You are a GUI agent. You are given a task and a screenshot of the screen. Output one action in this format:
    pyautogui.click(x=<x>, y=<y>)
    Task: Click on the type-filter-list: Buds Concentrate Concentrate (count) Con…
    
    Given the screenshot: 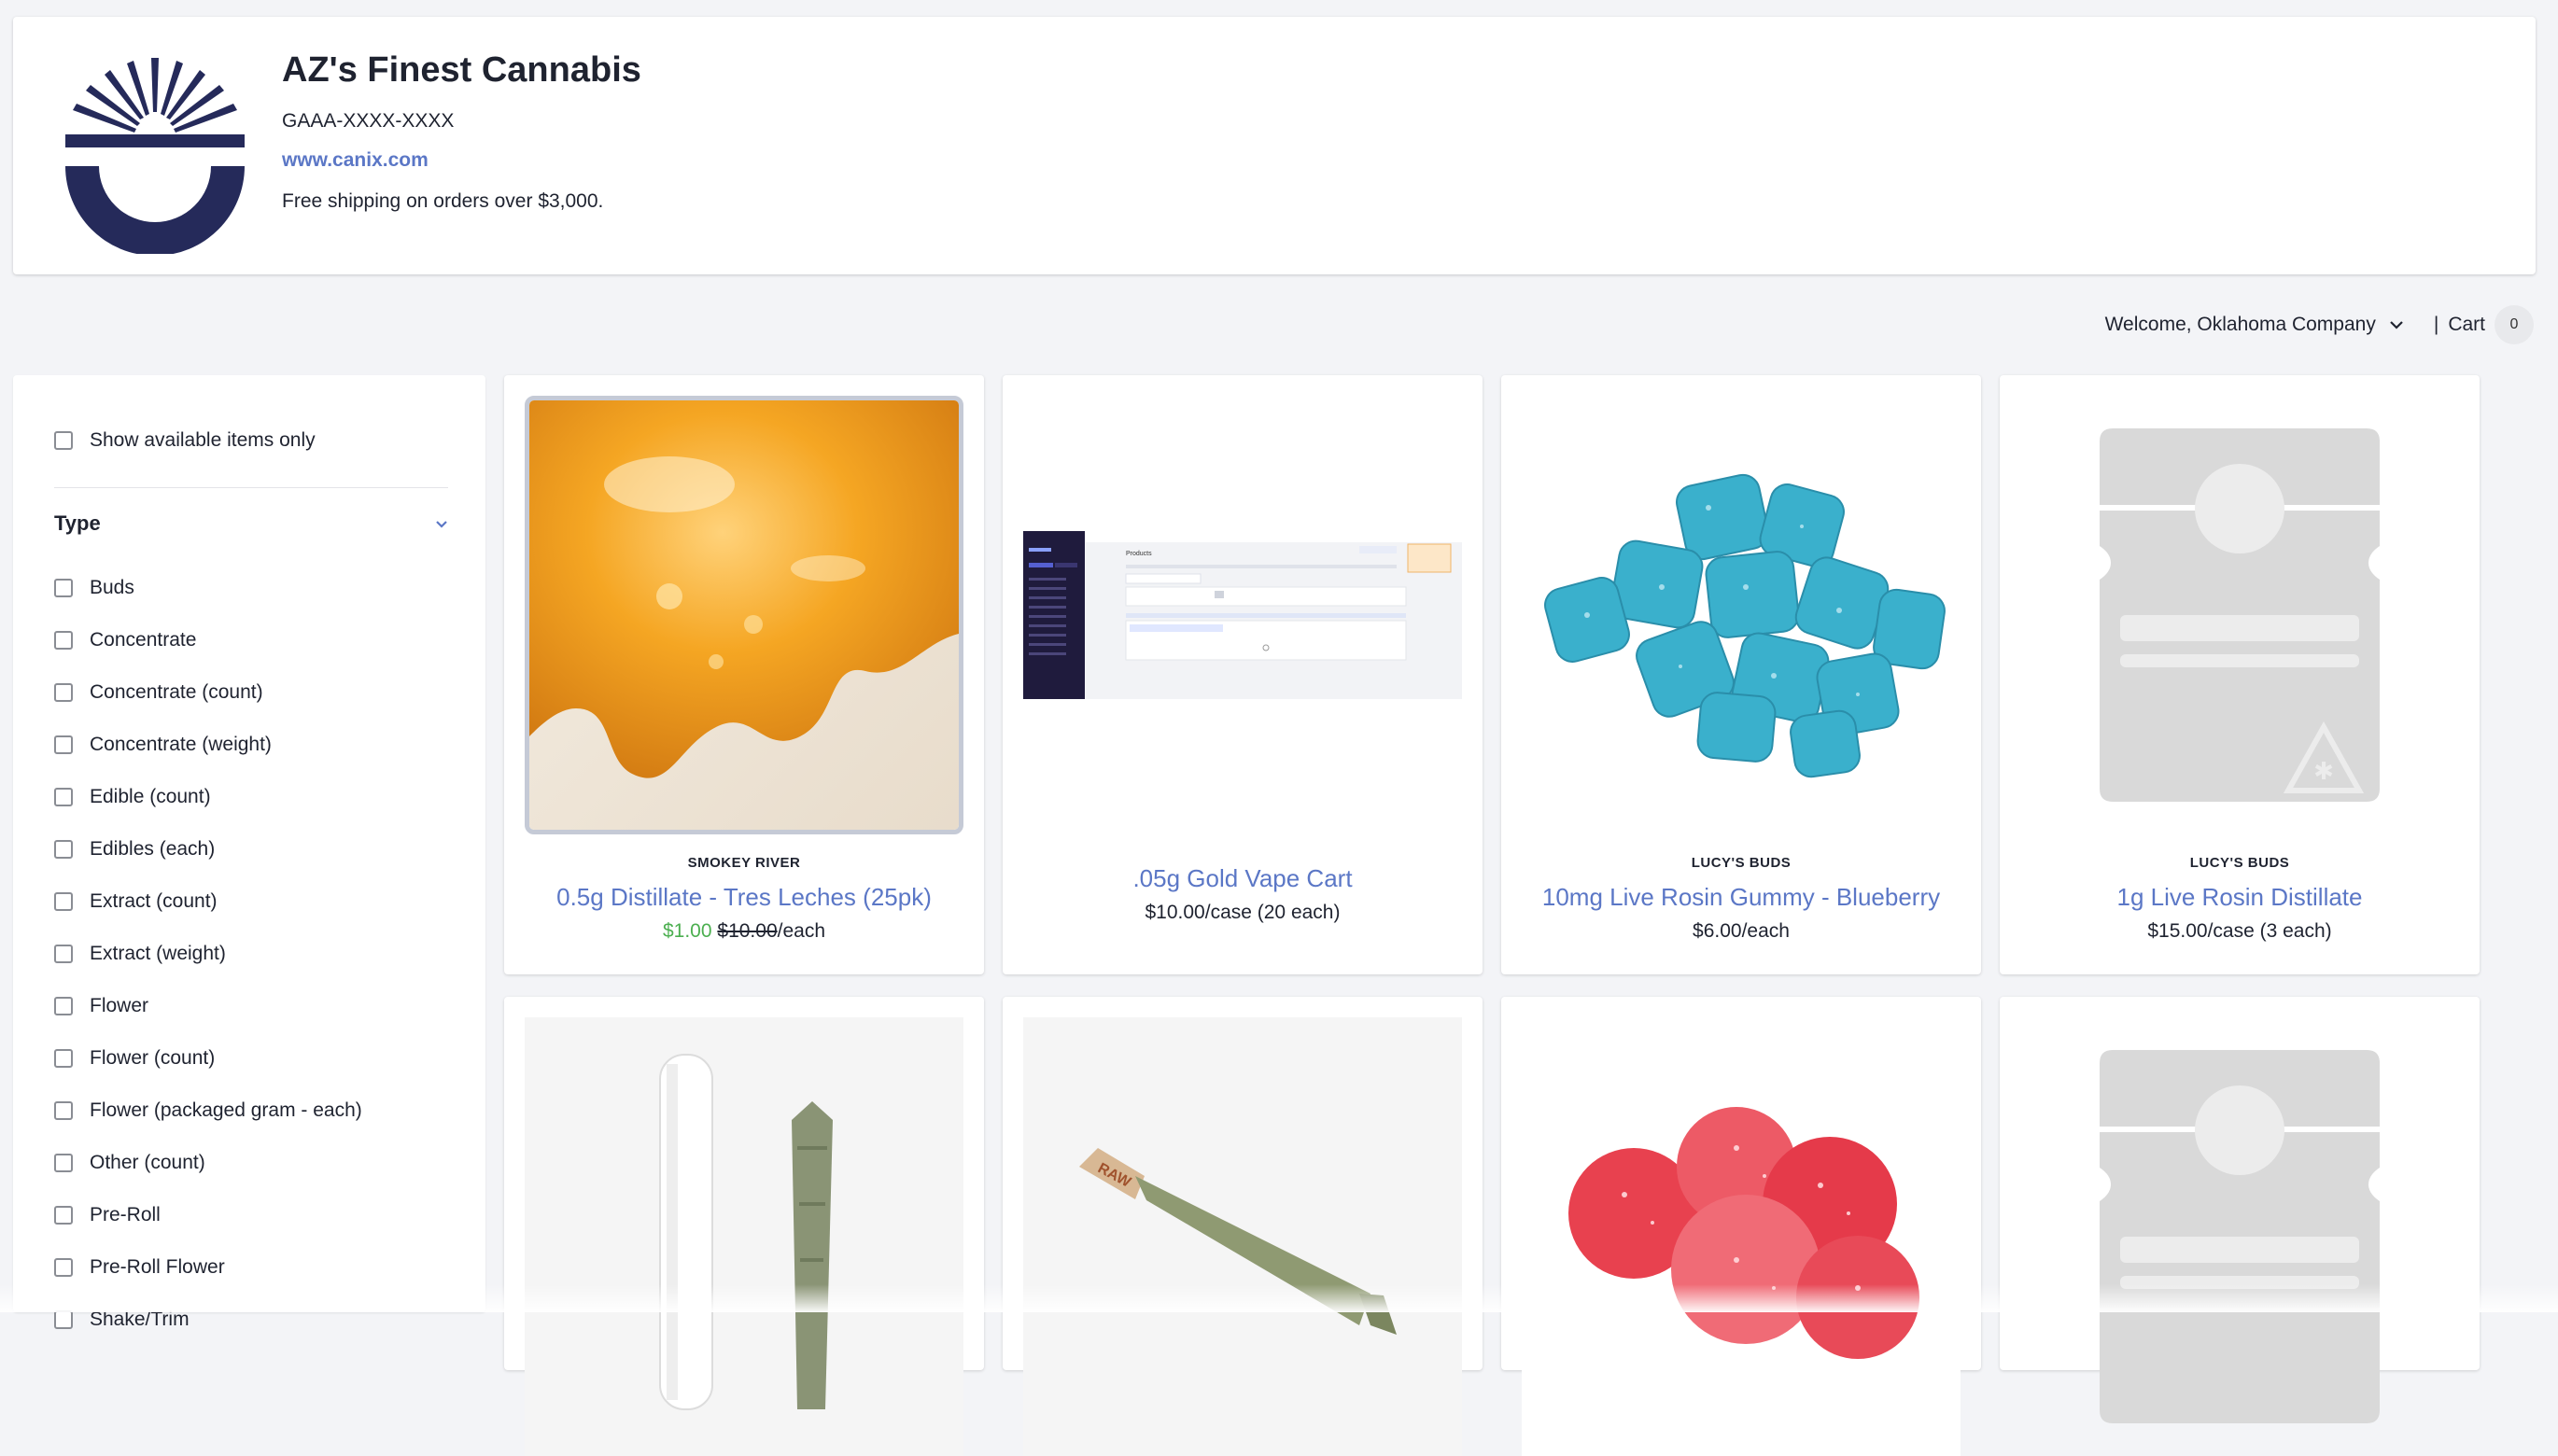 What is the action you would take?
    pyautogui.click(x=208, y=954)
    